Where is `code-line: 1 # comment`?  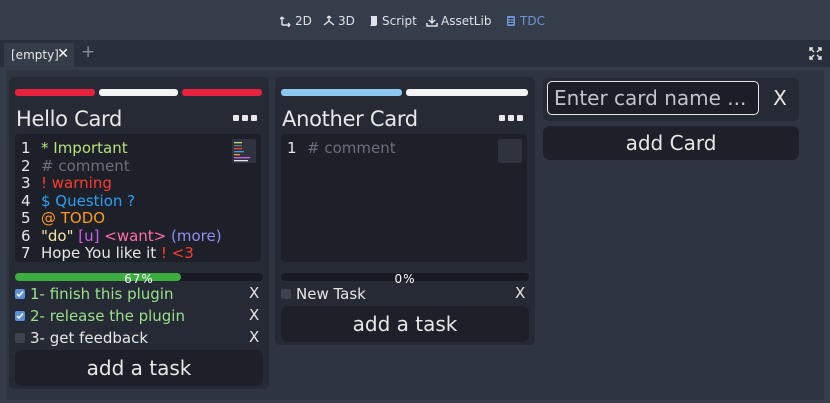
code-line: 1 # comment is located at coordinates (341, 148).